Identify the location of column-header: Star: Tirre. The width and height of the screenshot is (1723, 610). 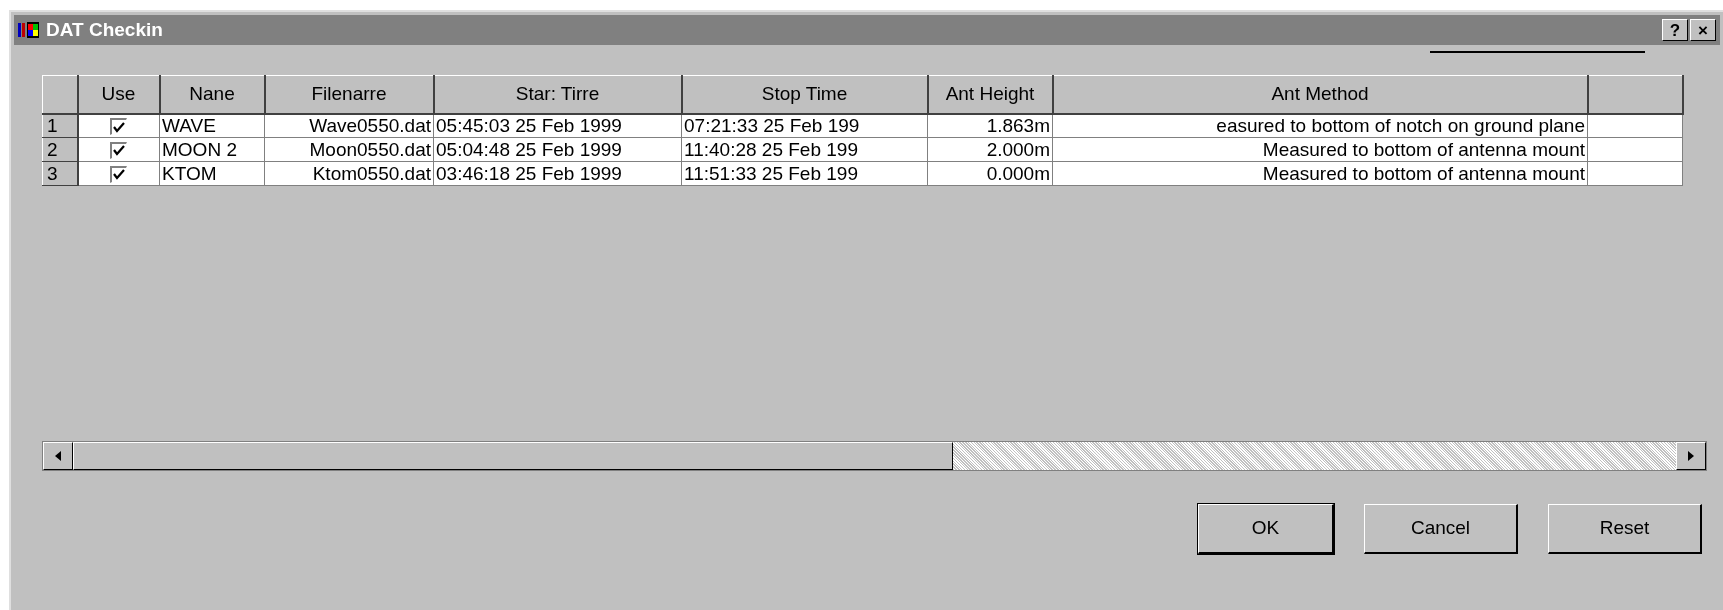
(557, 94).